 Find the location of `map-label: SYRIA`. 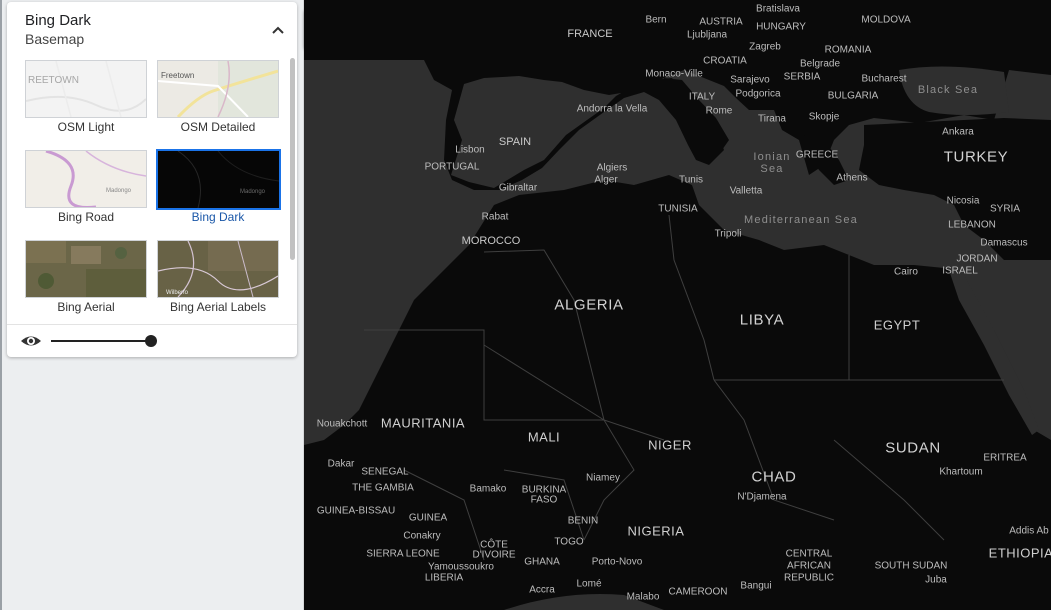

map-label: SYRIA is located at coordinates (1005, 209).